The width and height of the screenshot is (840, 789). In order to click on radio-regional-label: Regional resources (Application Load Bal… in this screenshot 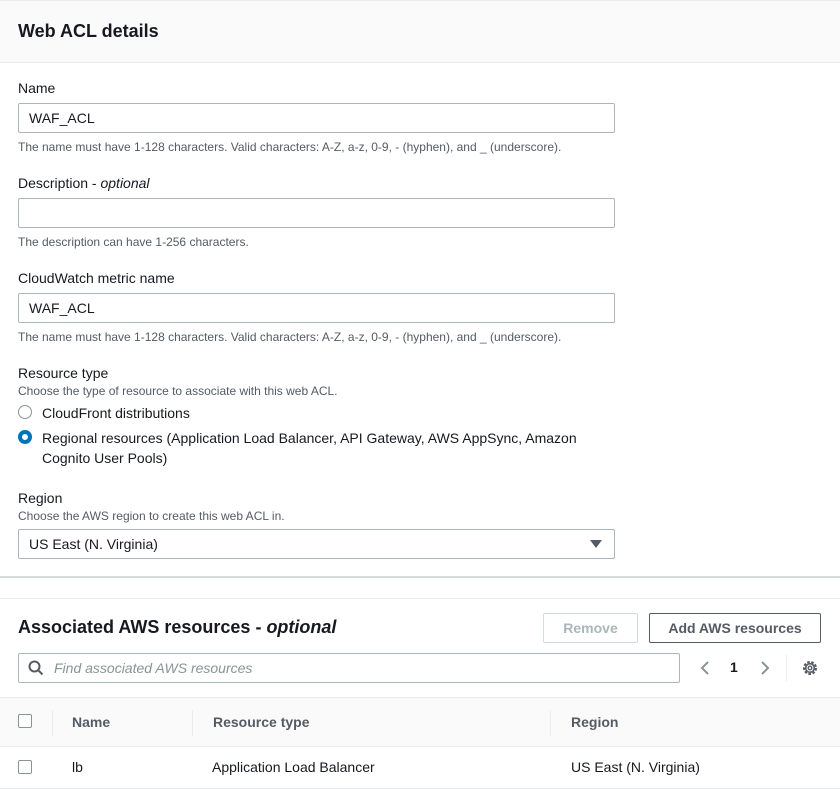, I will do `click(322, 448)`.